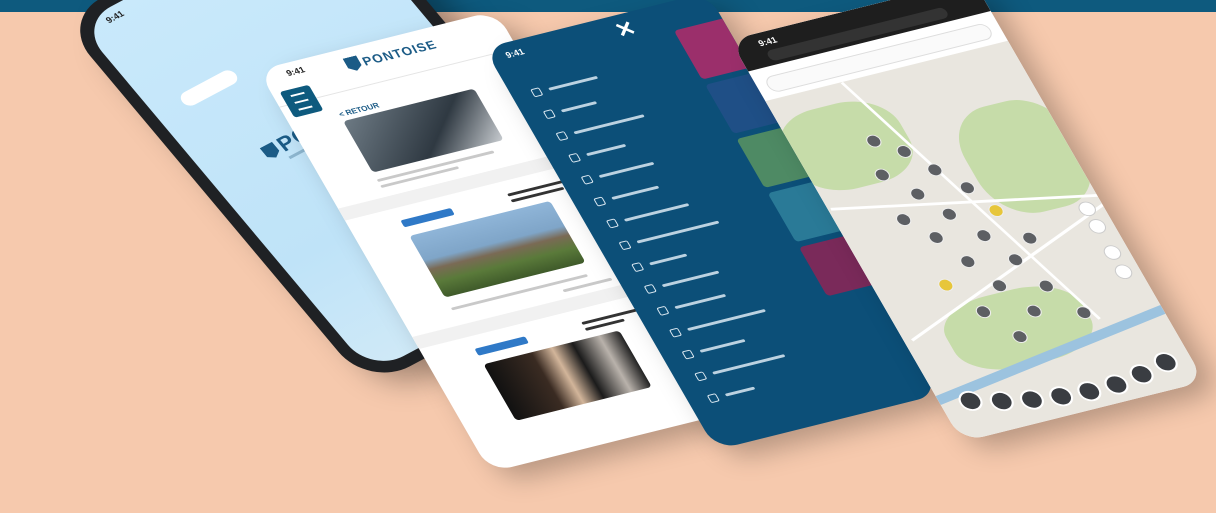 The image size is (1216, 513). What do you see at coordinates (423, 130) in the screenshot?
I see `article-photo` at bounding box center [423, 130].